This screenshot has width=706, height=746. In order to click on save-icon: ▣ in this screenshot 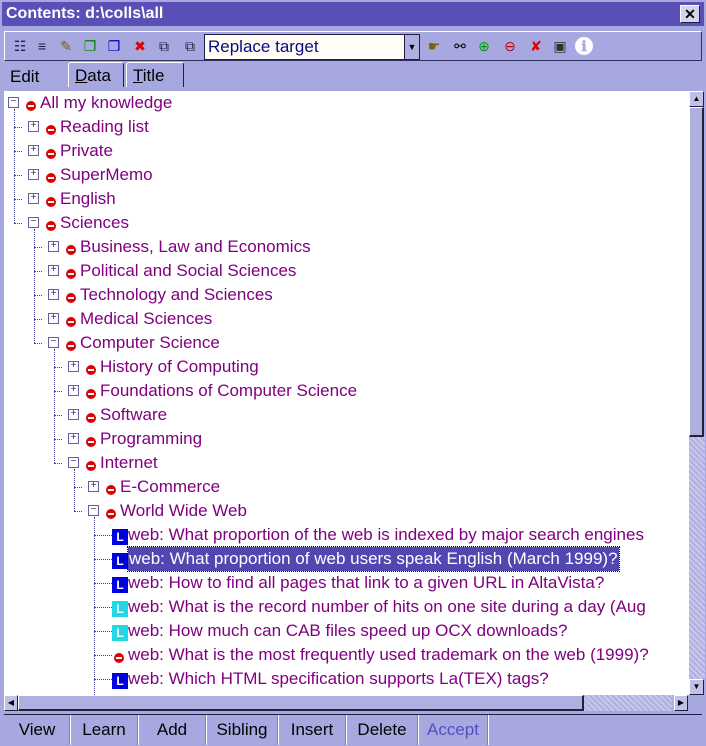, I will do `click(560, 46)`.